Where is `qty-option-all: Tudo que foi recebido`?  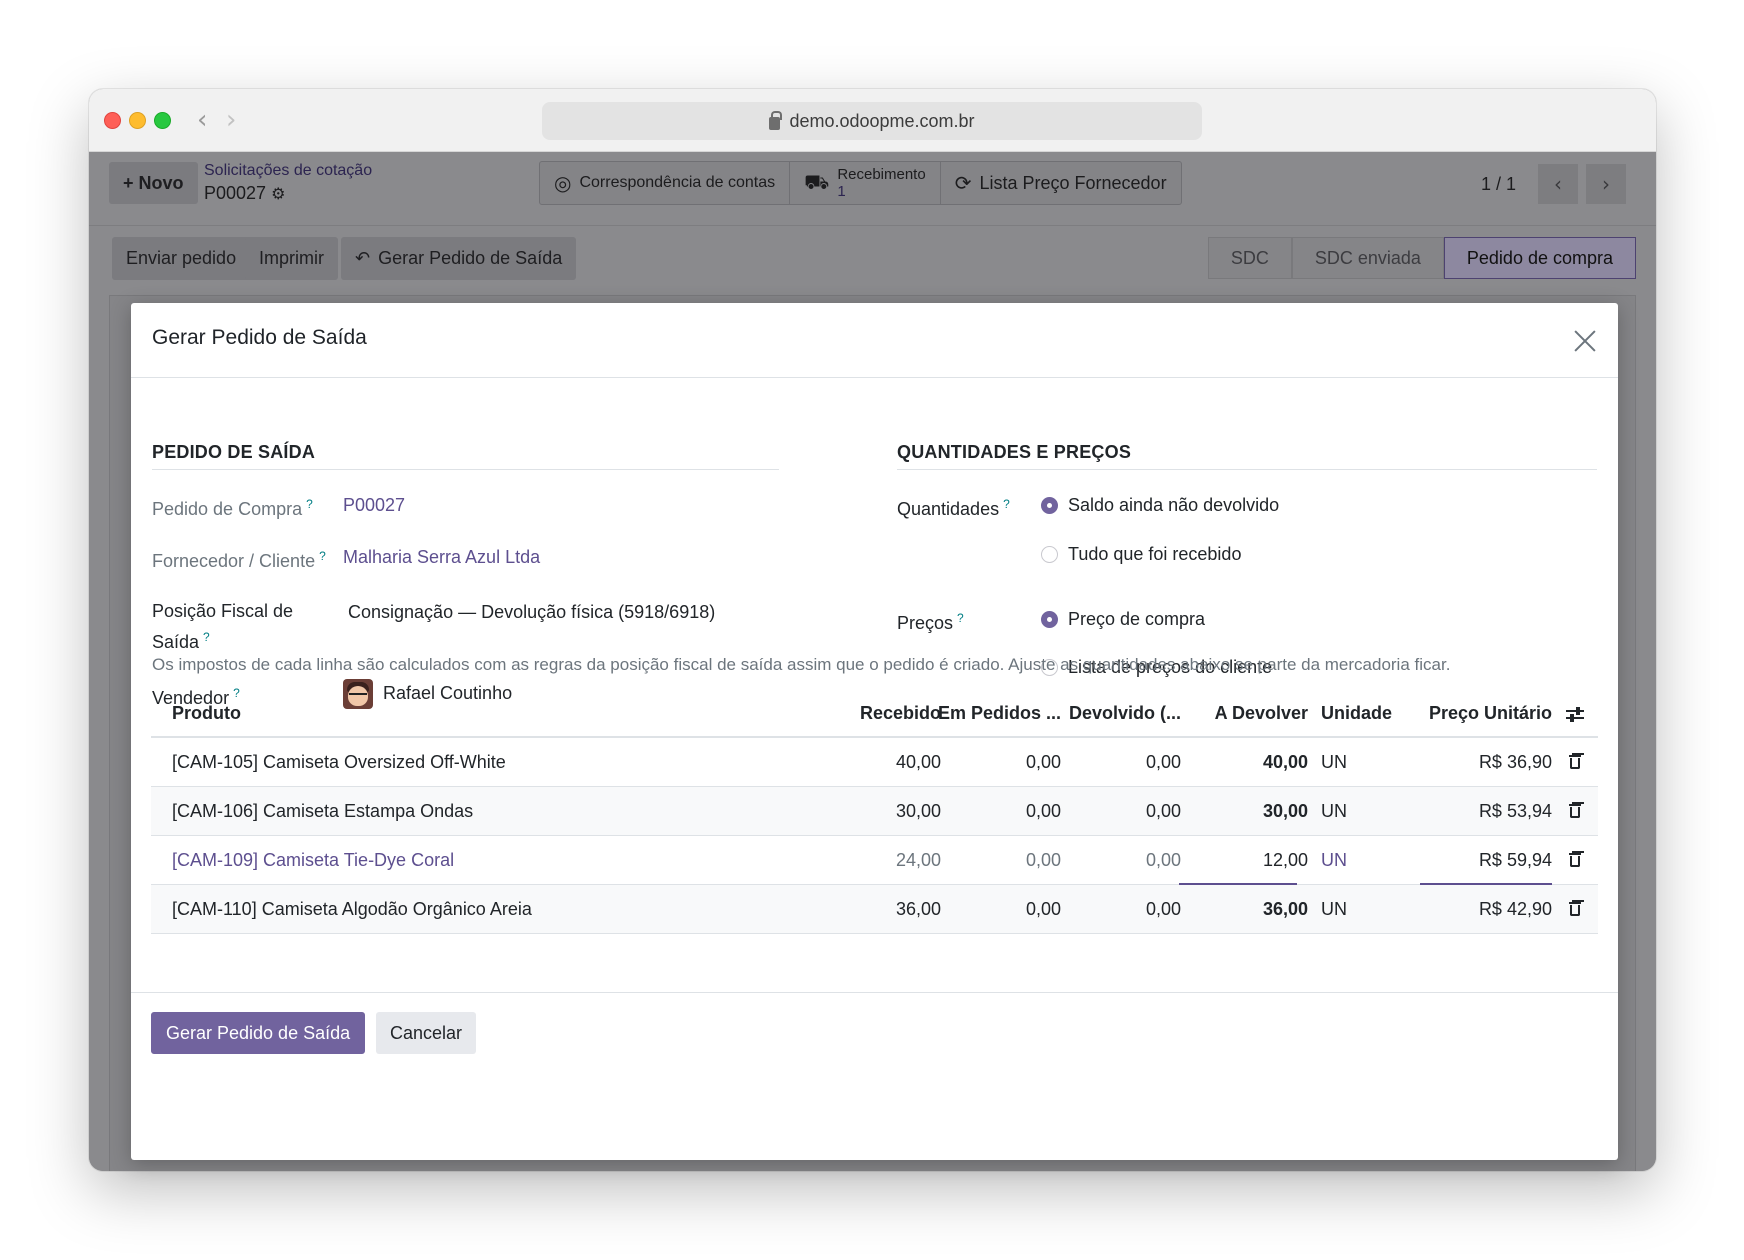 qty-option-all: Tudo que foi recebido is located at coordinates (1141, 554).